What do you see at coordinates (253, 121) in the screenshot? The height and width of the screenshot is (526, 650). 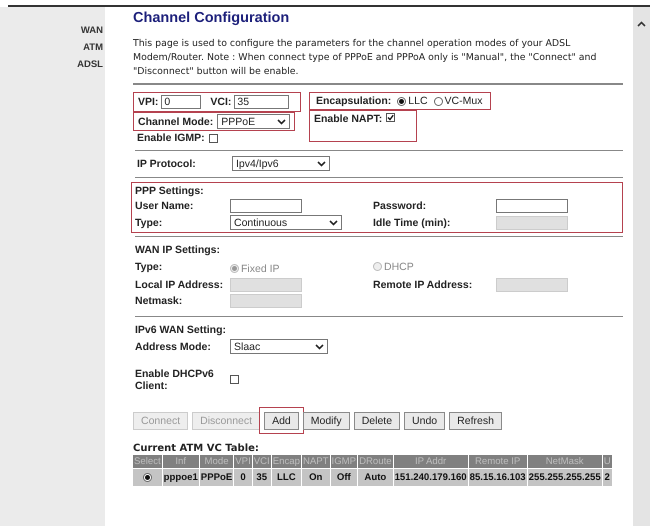 I see `dropdown: PPPoE` at bounding box center [253, 121].